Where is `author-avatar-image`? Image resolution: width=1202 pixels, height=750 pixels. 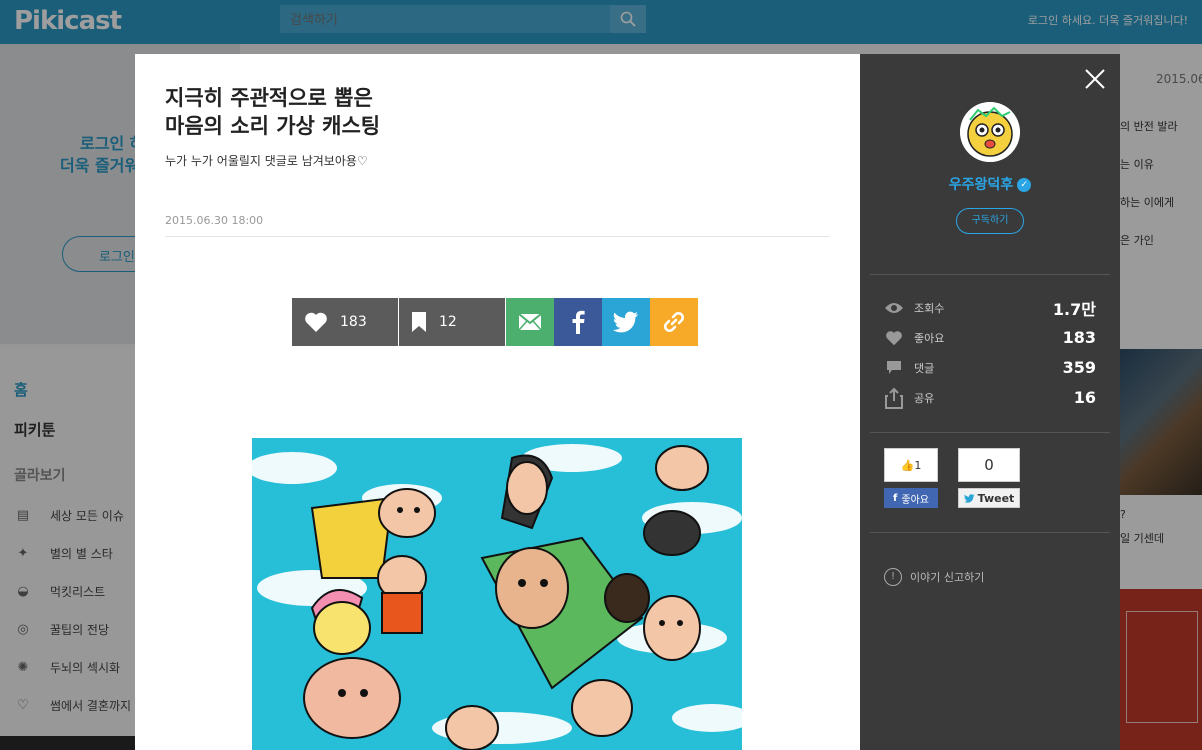
author-avatar-image is located at coordinates (990, 132).